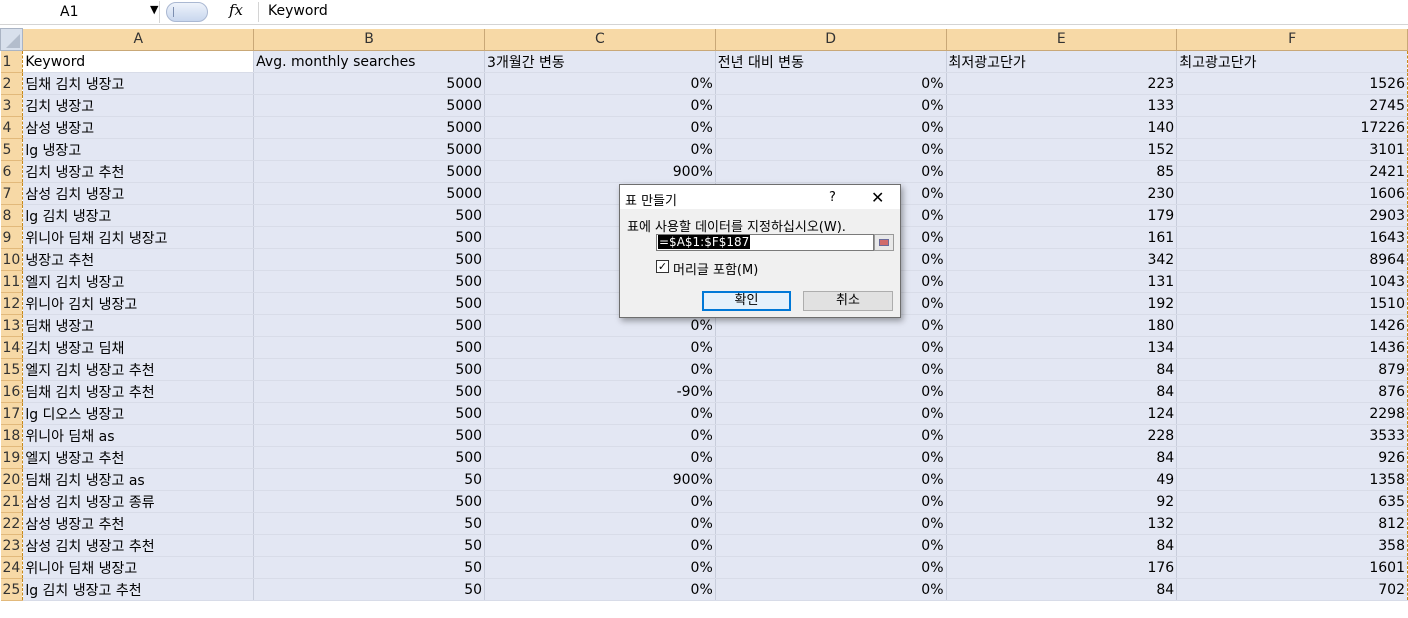 The height and width of the screenshot is (618, 1408). What do you see at coordinates (1292, 105) in the screenshot?
I see `max-bid-cell: 2745` at bounding box center [1292, 105].